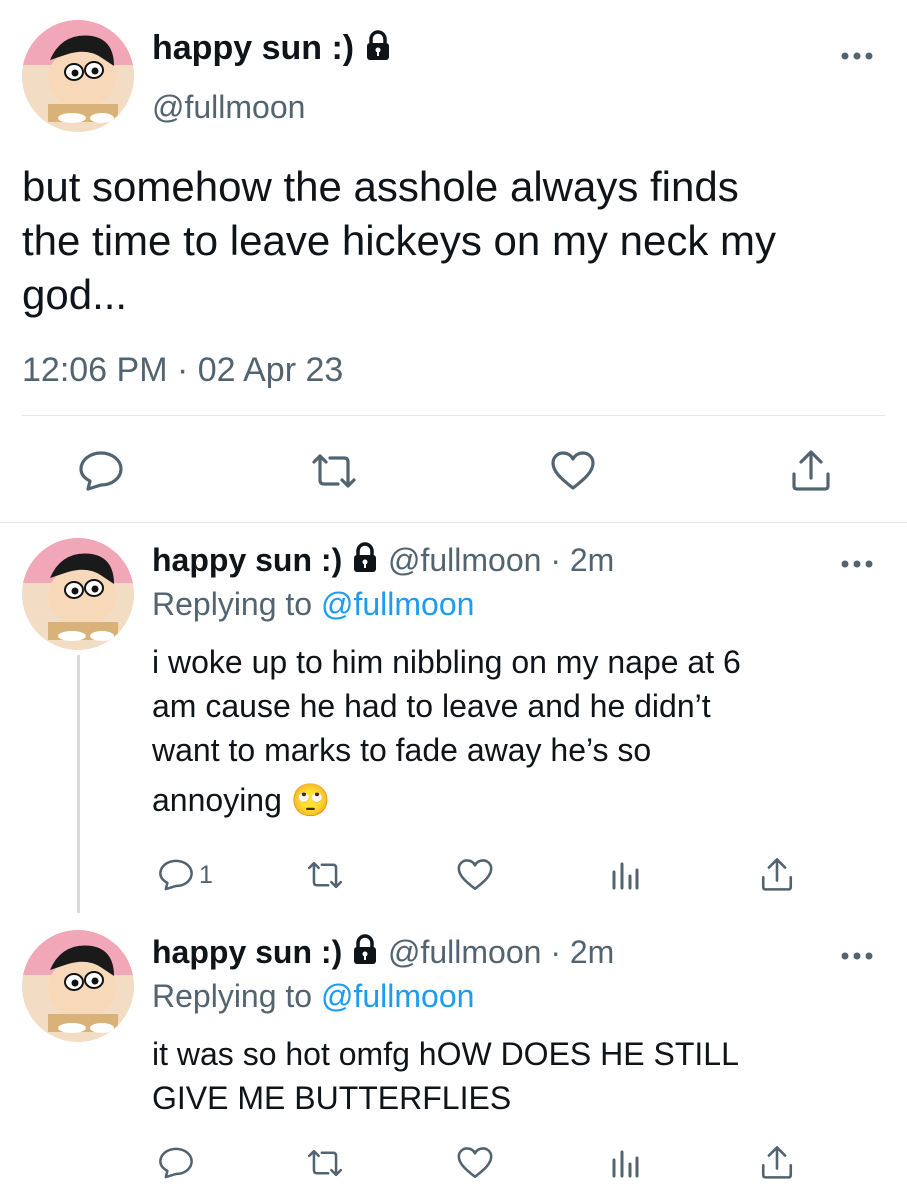 The width and height of the screenshot is (907, 1200). I want to click on display-name: happy sun :), so click(272, 49).